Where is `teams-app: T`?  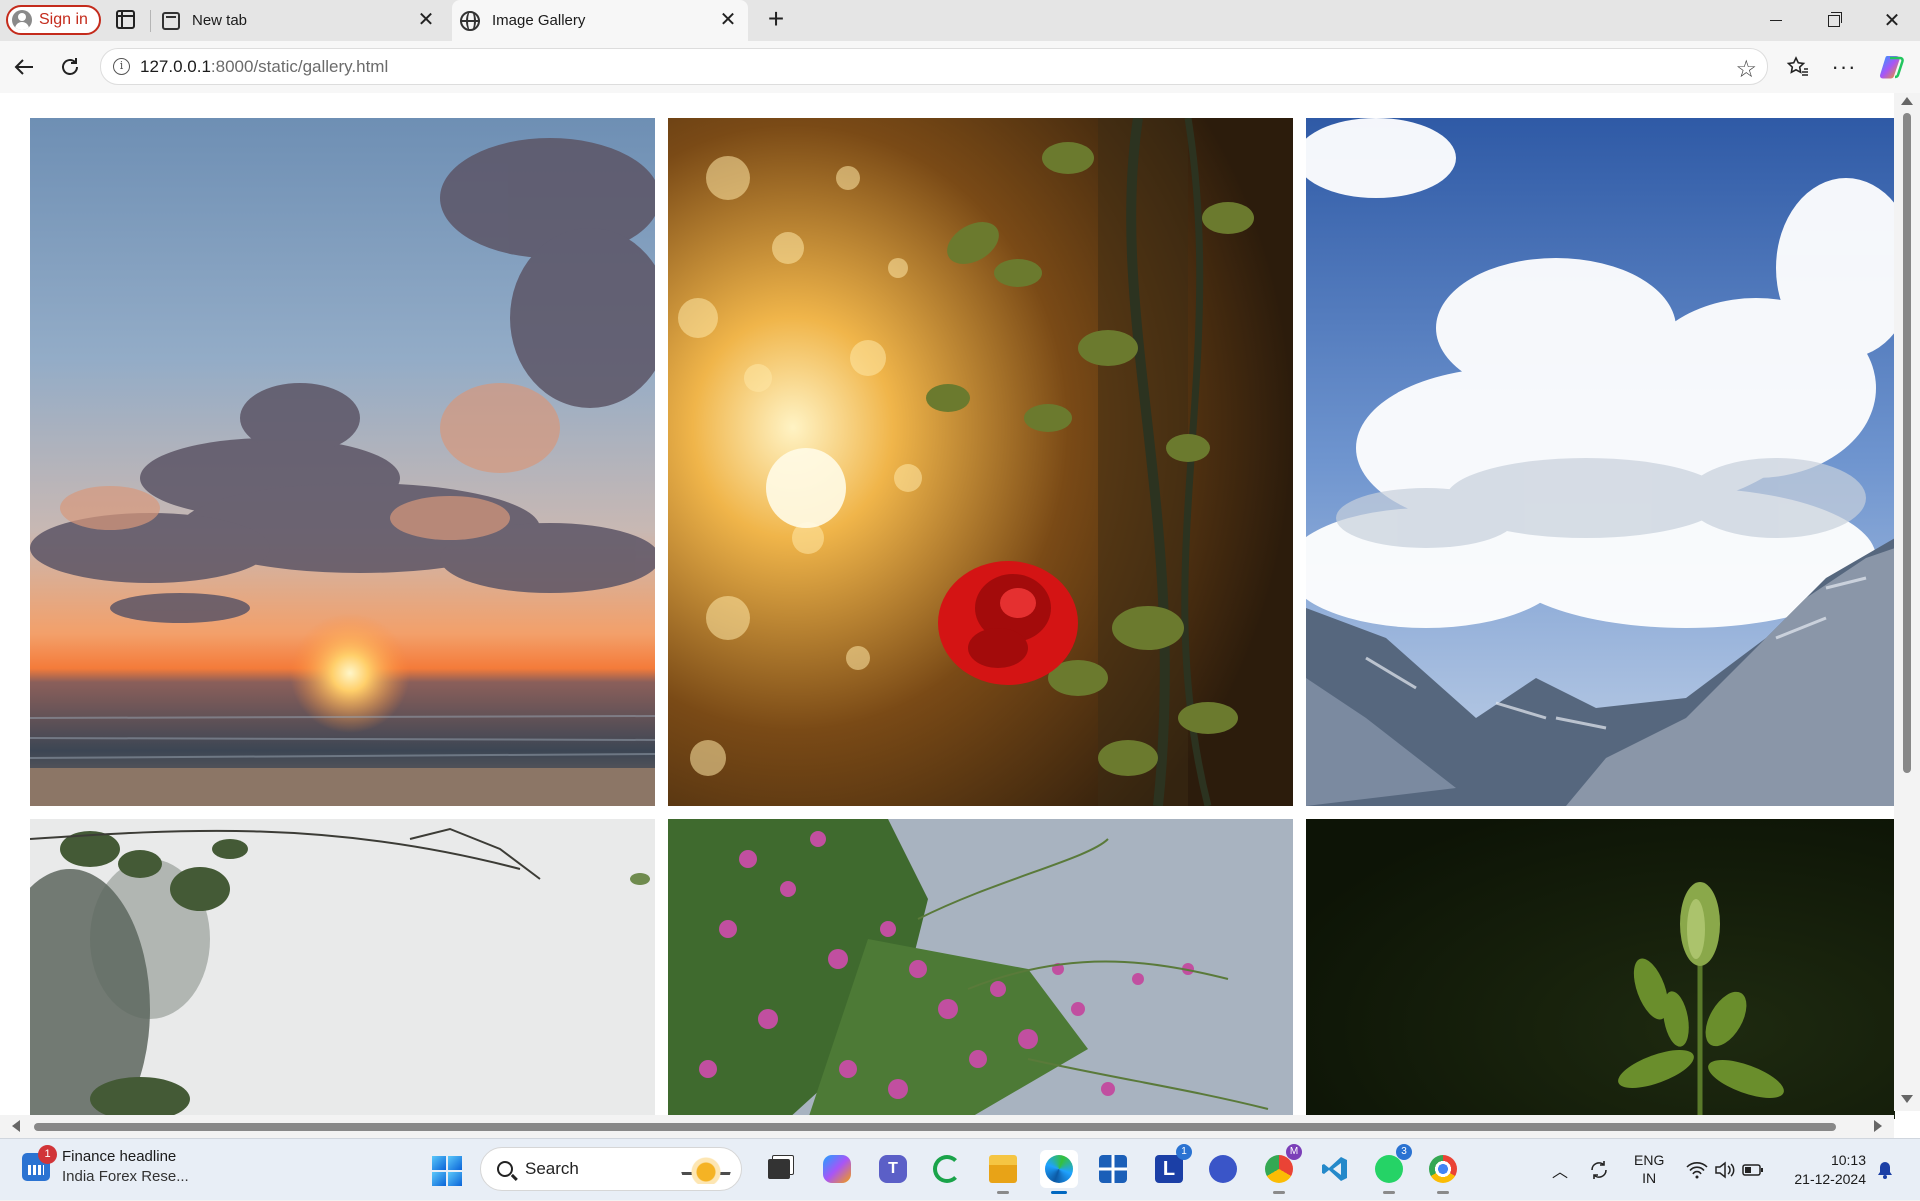 teams-app: T is located at coordinates (893, 1169).